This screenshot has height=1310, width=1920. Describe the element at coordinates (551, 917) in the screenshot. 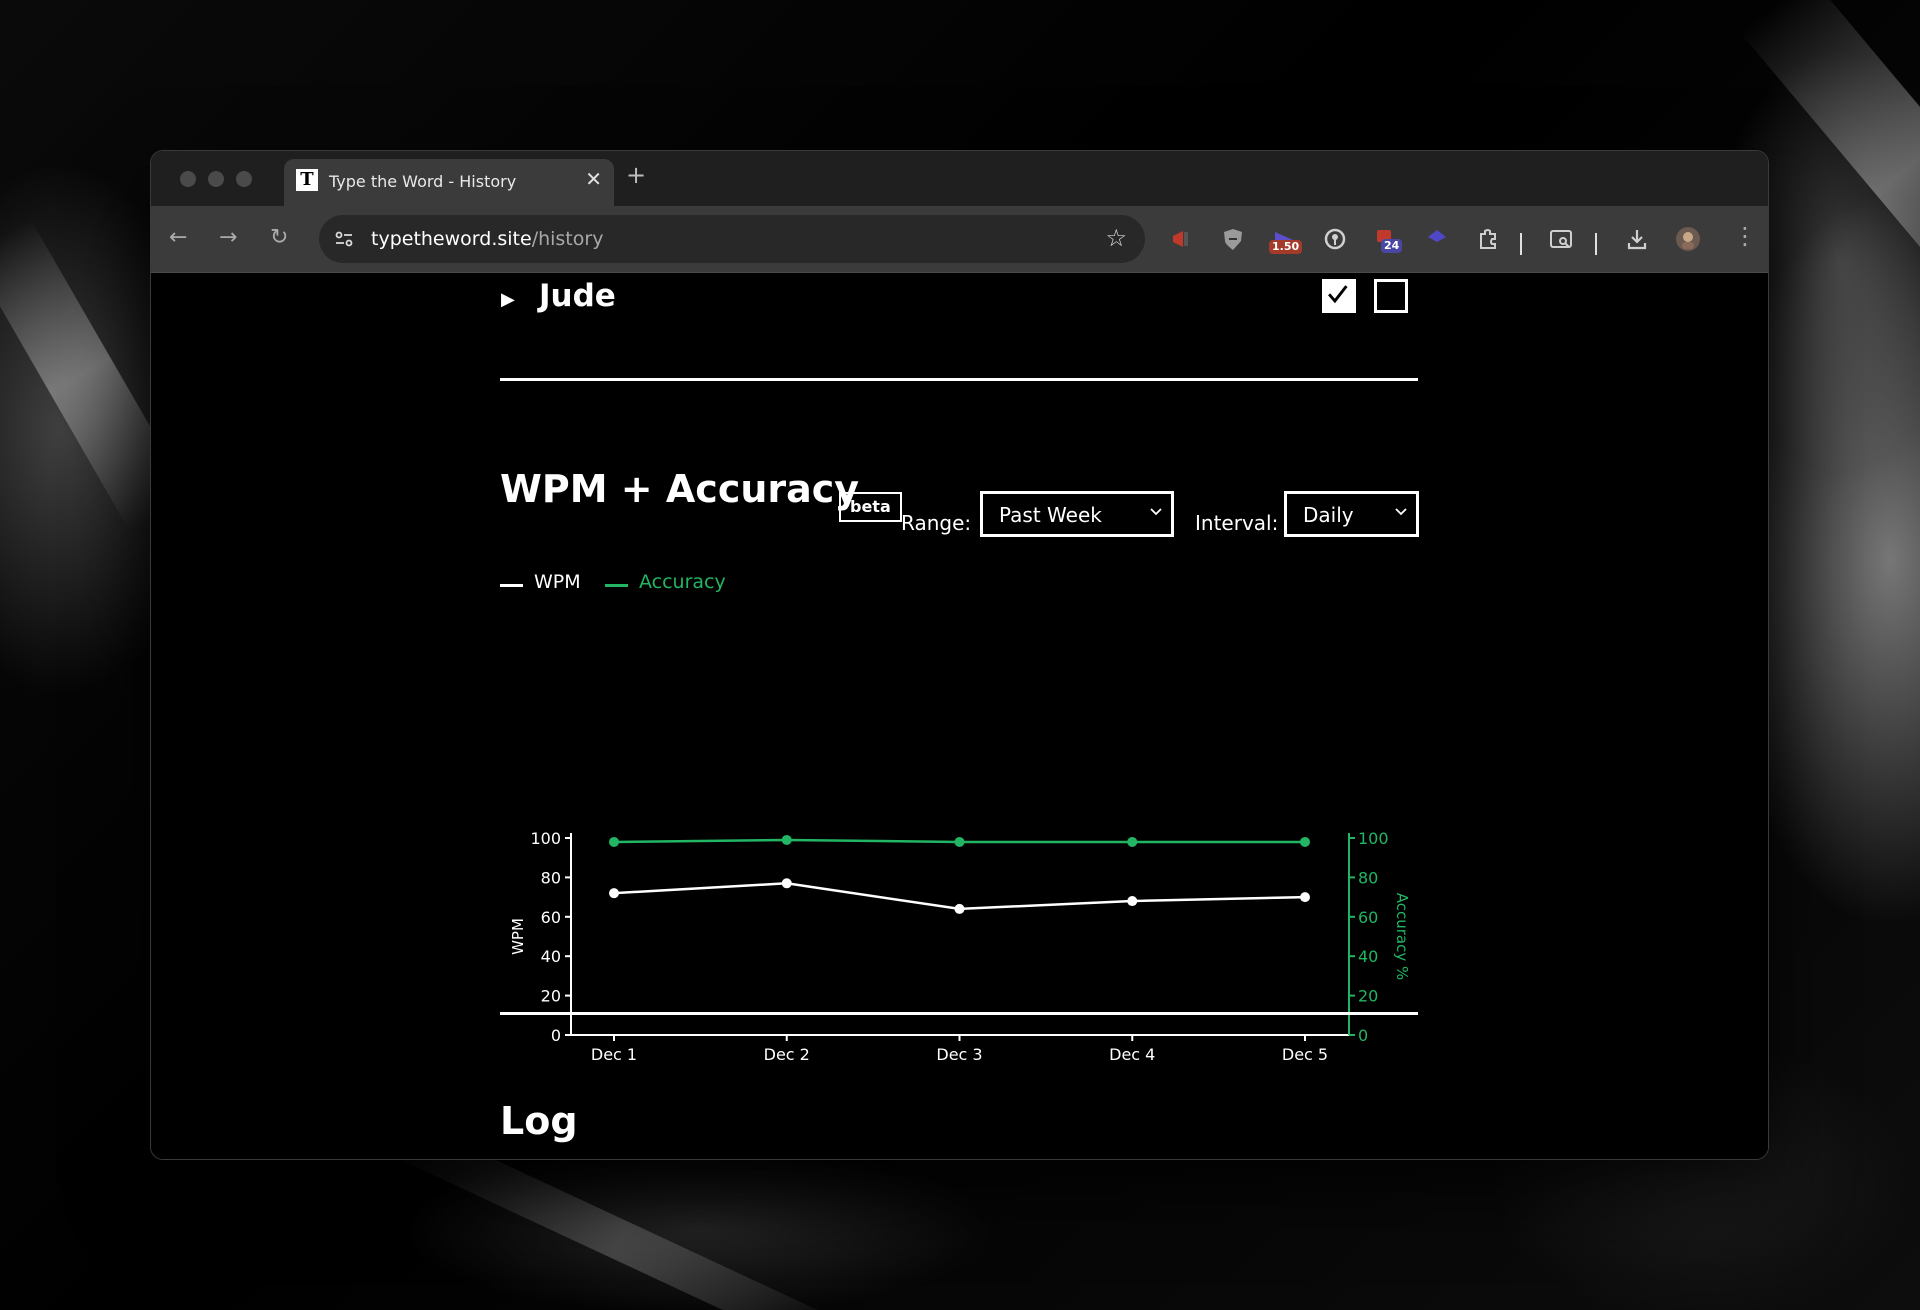

I see `y-tick-label-left: 60` at that location.